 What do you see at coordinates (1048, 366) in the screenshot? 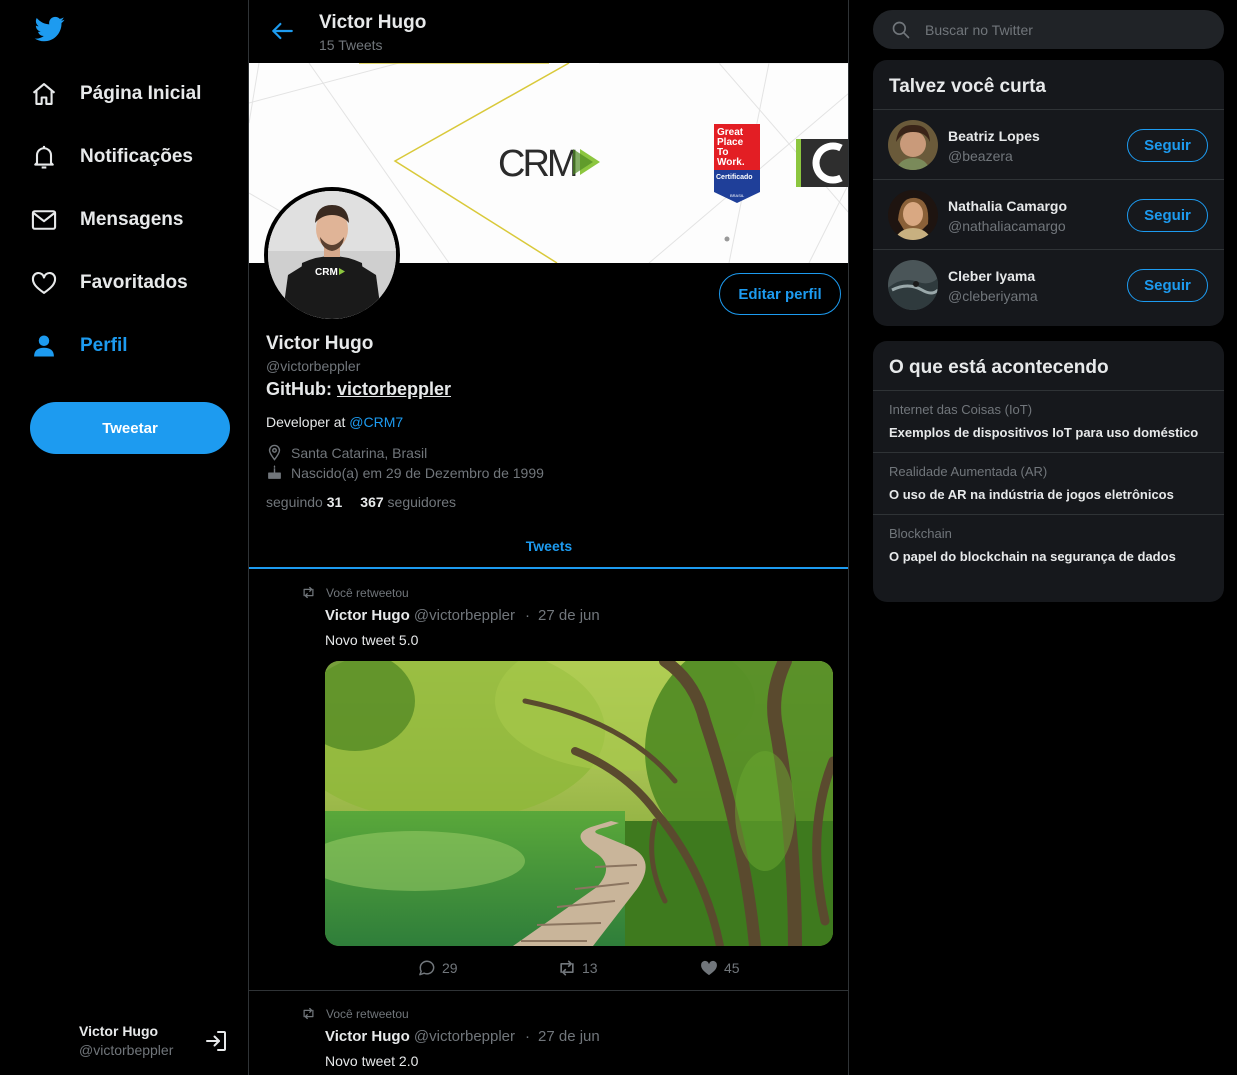
I see `trends-title: O que está acontecendo` at bounding box center [1048, 366].